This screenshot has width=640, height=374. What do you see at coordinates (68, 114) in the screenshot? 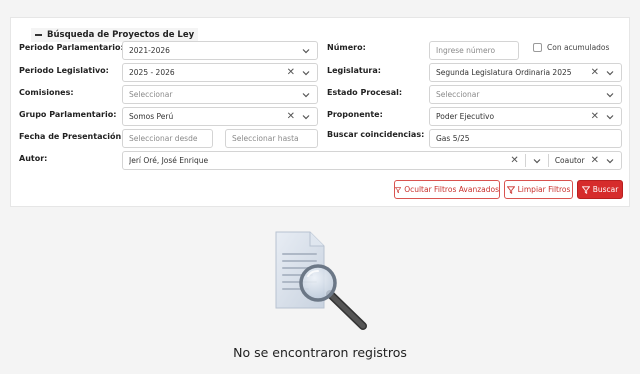
I see `label-grupo-parlamentario: Grupo Parlamentario:` at bounding box center [68, 114].